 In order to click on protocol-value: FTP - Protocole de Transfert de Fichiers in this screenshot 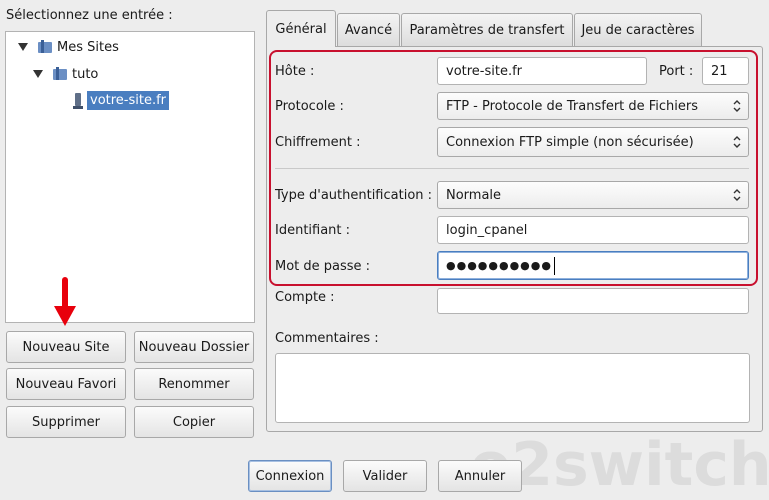, I will do `click(572, 106)`.